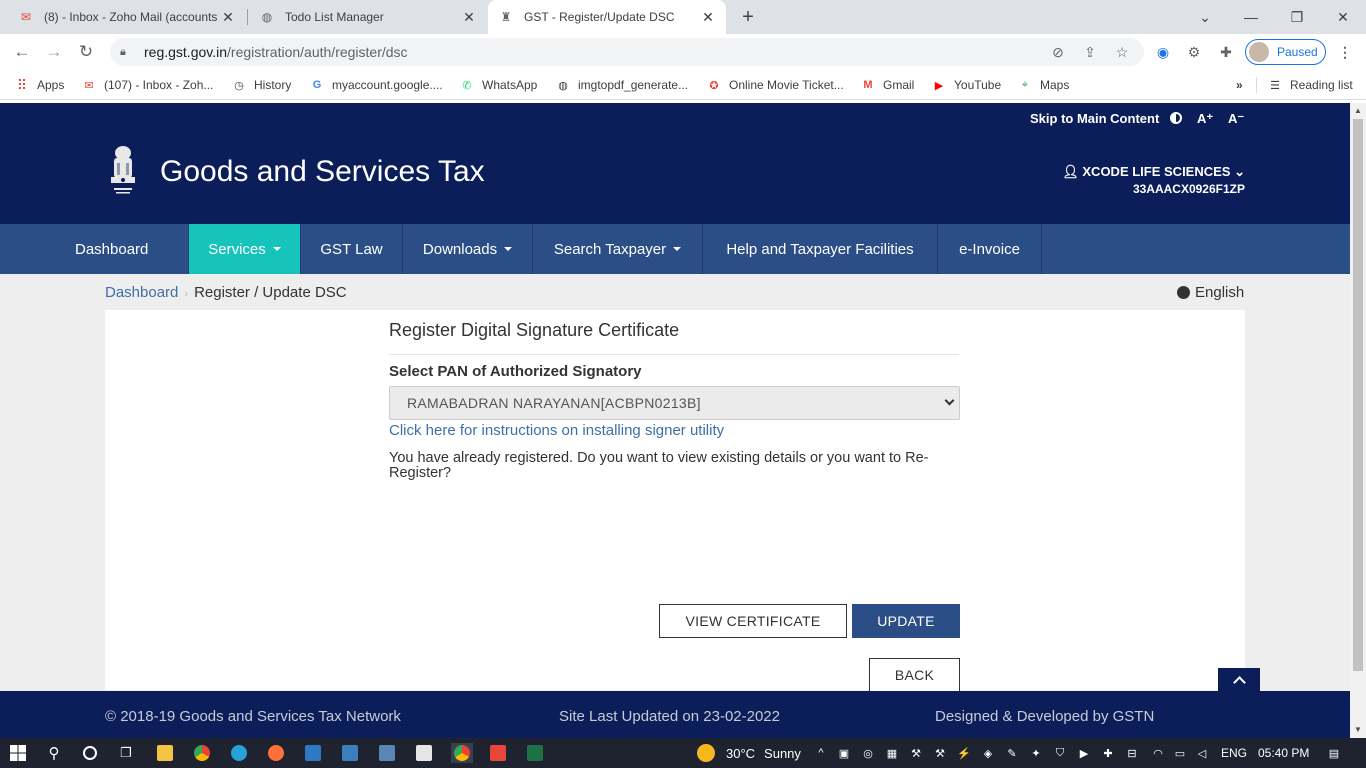  Describe the element at coordinates (1084, 753) in the screenshot. I see `tray-app-10-icon: ▶` at that location.